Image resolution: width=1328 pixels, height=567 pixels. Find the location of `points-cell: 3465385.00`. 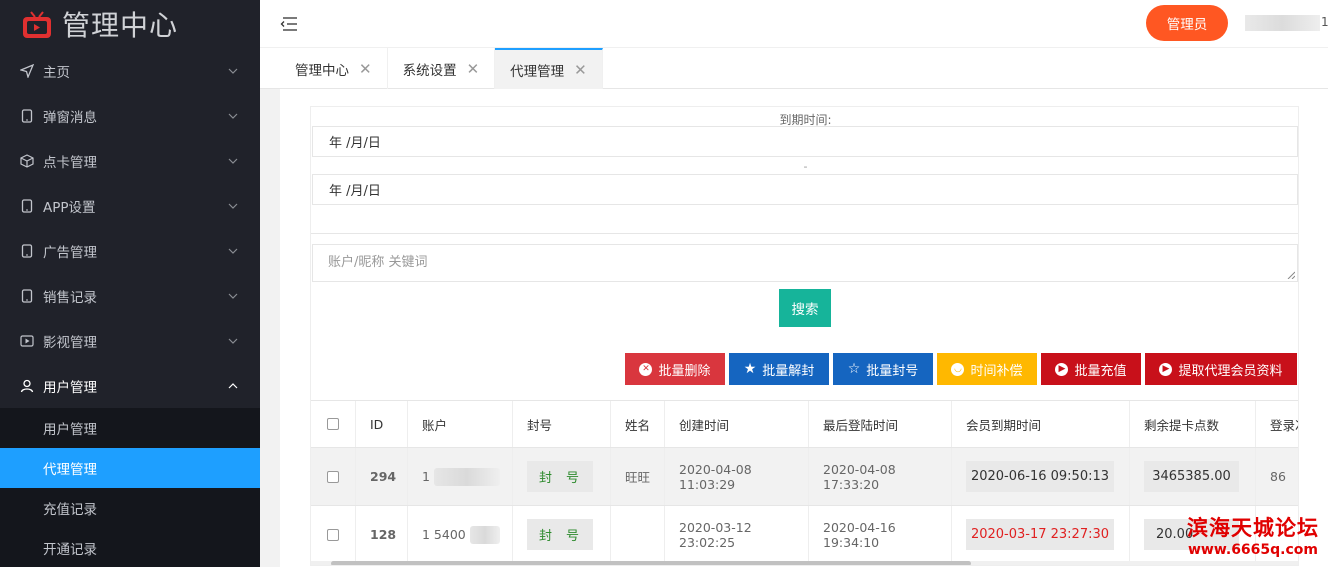

points-cell: 3465385.00 is located at coordinates (1193, 476).